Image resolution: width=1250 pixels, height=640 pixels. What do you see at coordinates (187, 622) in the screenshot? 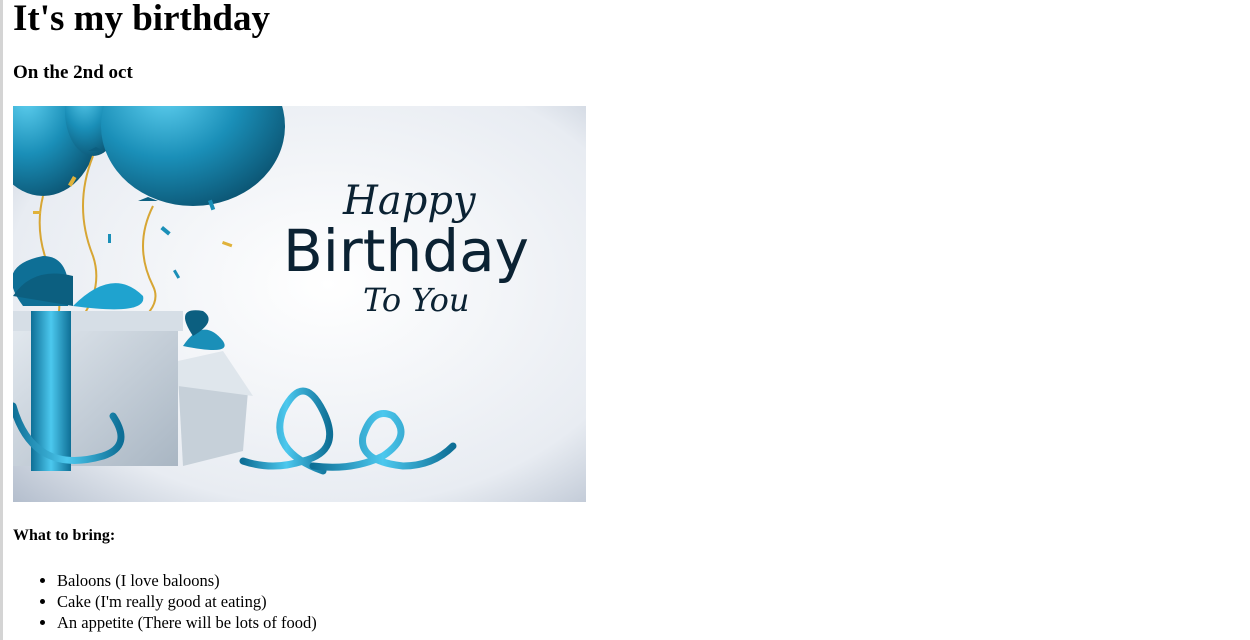
I see `list-item-text: An appetite (There will be lots of food)` at bounding box center [187, 622].